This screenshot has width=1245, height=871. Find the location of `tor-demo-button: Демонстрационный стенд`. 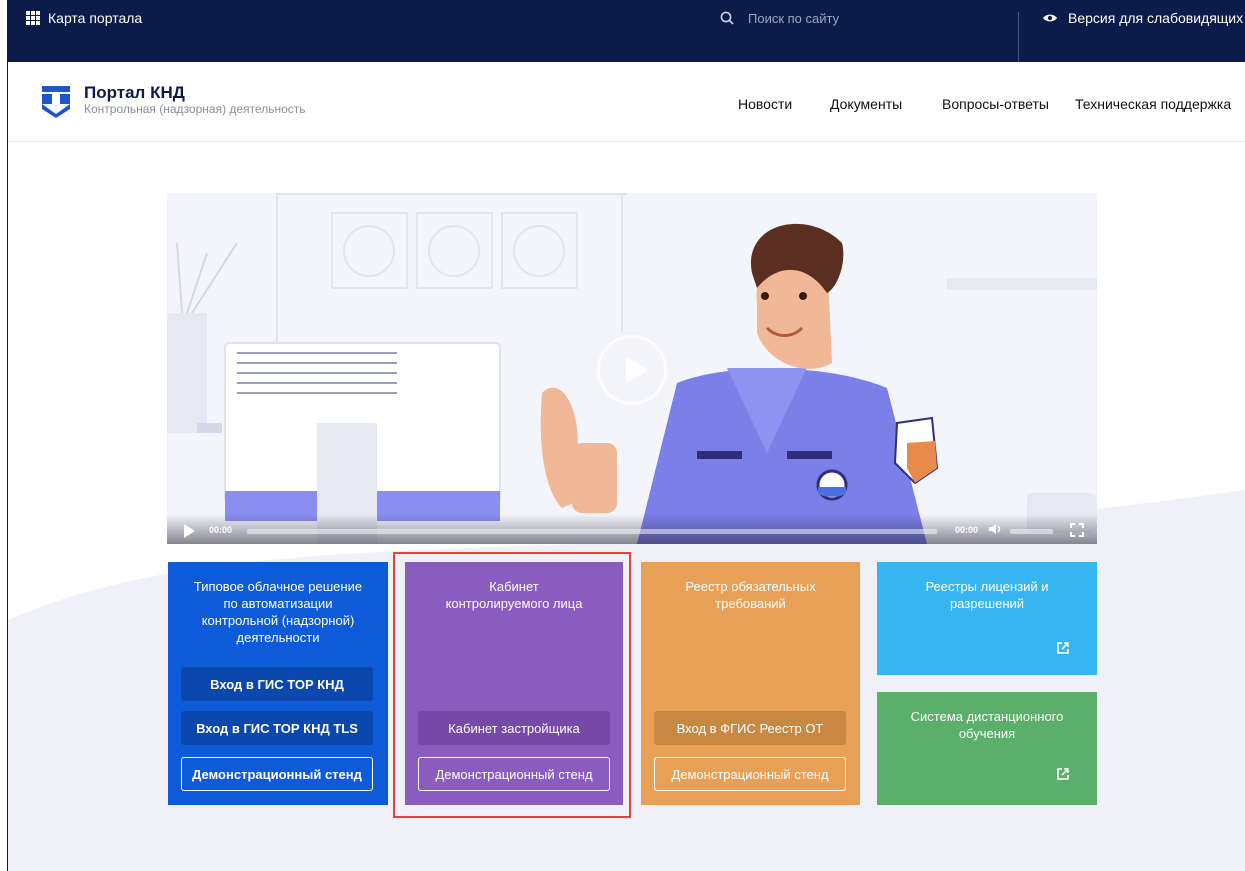

tor-demo-button: Демонстрационный стенд is located at coordinates (277, 774).